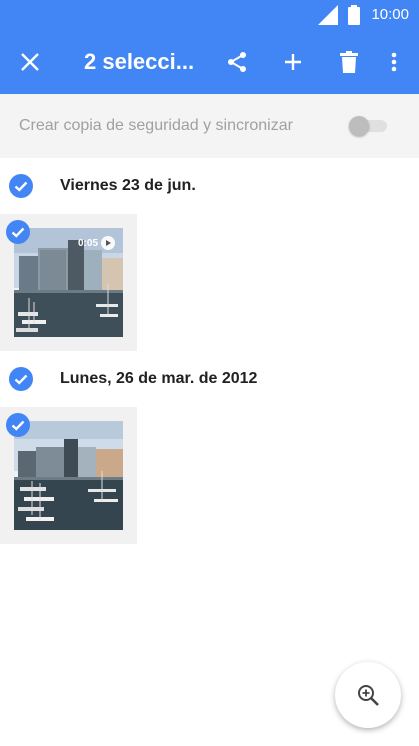 The height and width of the screenshot is (746, 419). What do you see at coordinates (359, 126) in the screenshot?
I see `toggle-knob` at bounding box center [359, 126].